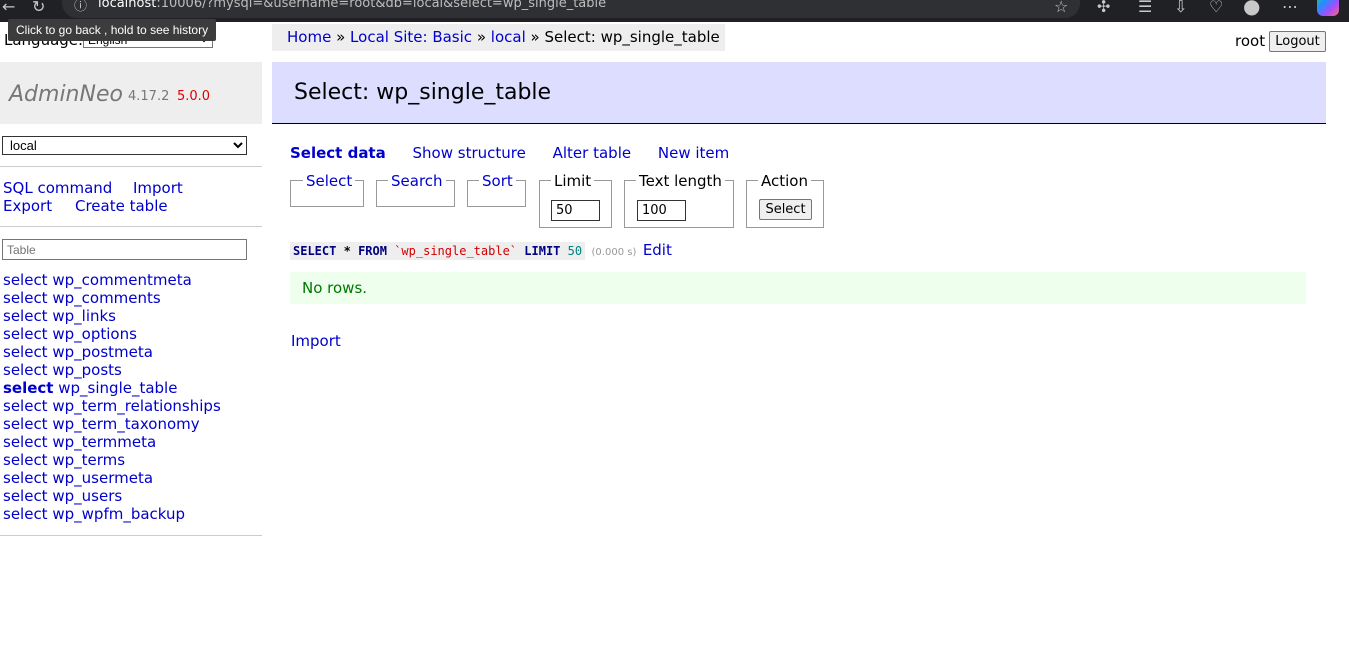 The width and height of the screenshot is (1349, 645). I want to click on sidebar-table-item: select wp_options, so click(112, 334).